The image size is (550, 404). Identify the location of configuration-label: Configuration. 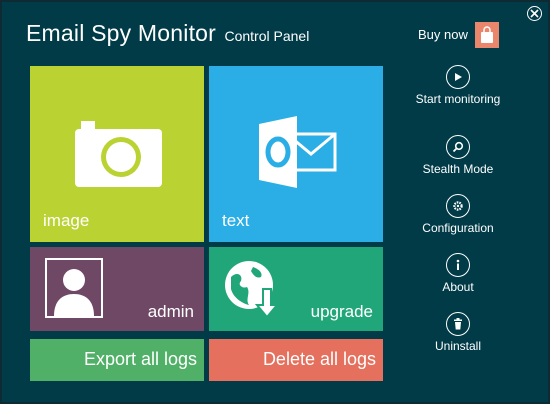
(458, 228).